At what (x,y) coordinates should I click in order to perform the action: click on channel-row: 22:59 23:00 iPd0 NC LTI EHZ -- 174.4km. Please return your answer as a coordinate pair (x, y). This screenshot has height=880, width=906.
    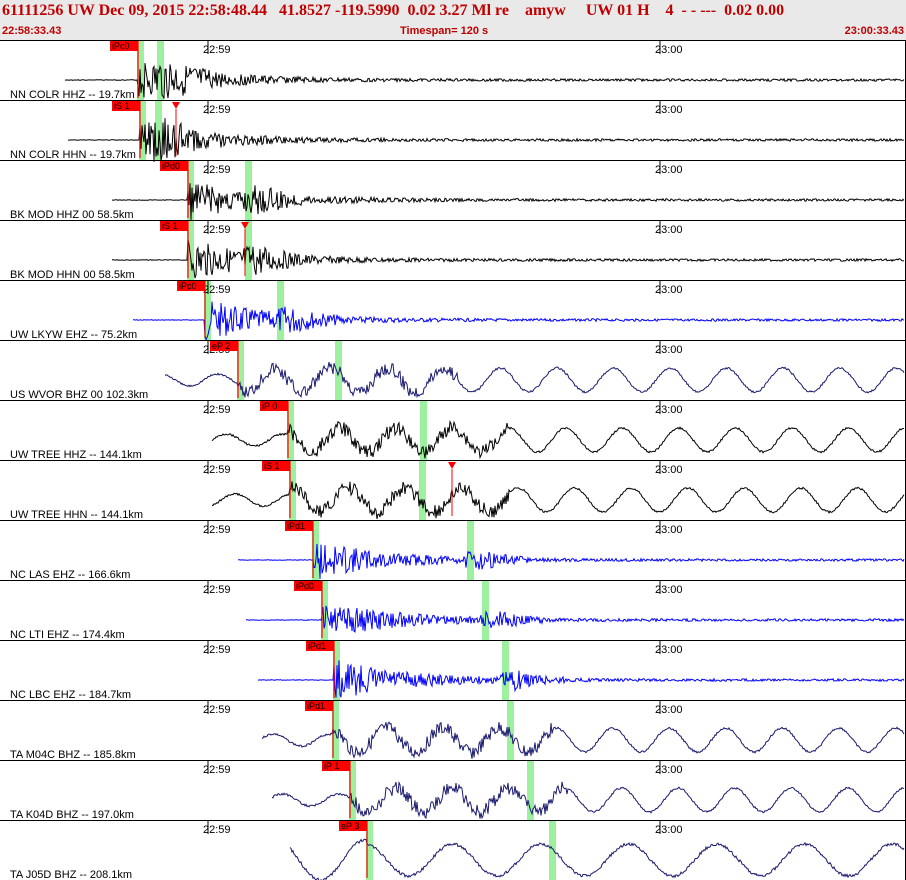
    Looking at the image, I should click on (453, 610).